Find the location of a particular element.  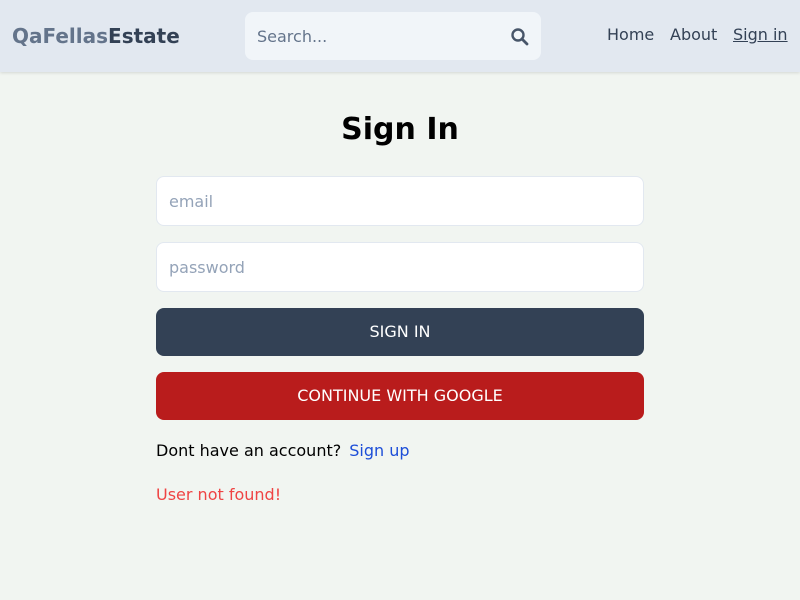

logo-part-1: QaFellas is located at coordinates (60, 36).